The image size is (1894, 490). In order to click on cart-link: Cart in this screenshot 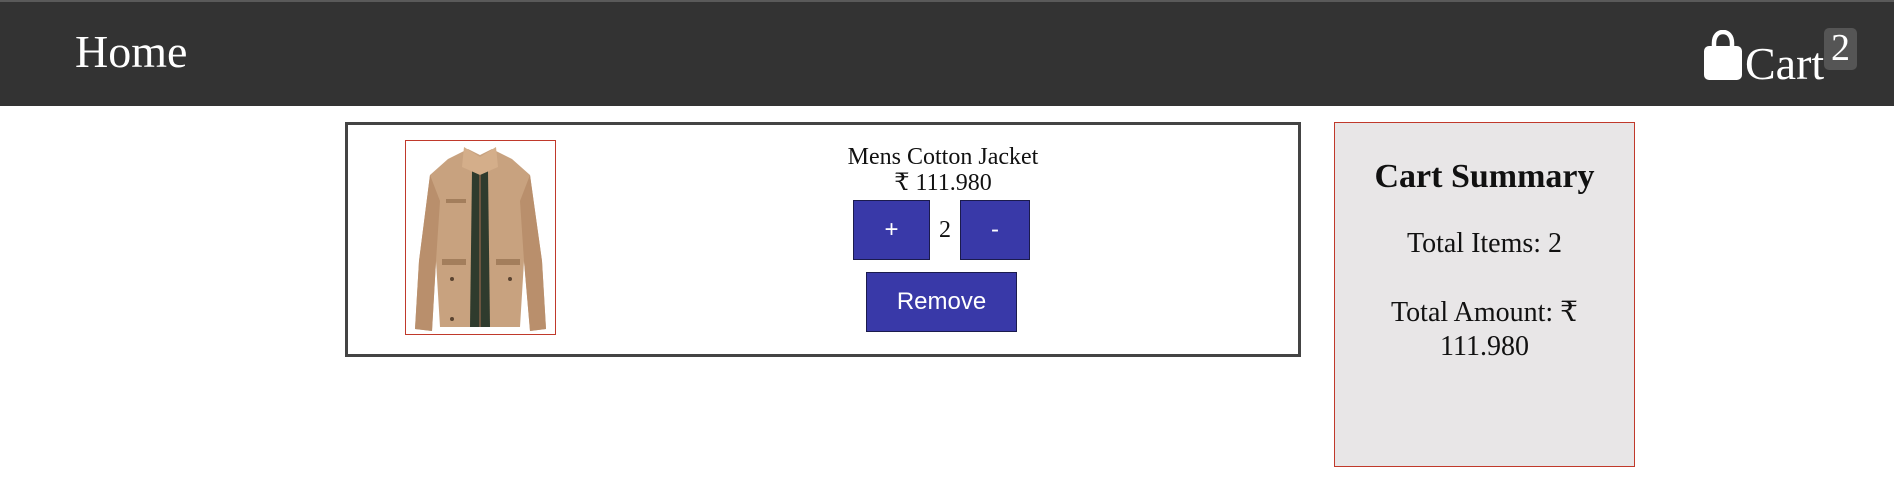, I will do `click(1784, 64)`.